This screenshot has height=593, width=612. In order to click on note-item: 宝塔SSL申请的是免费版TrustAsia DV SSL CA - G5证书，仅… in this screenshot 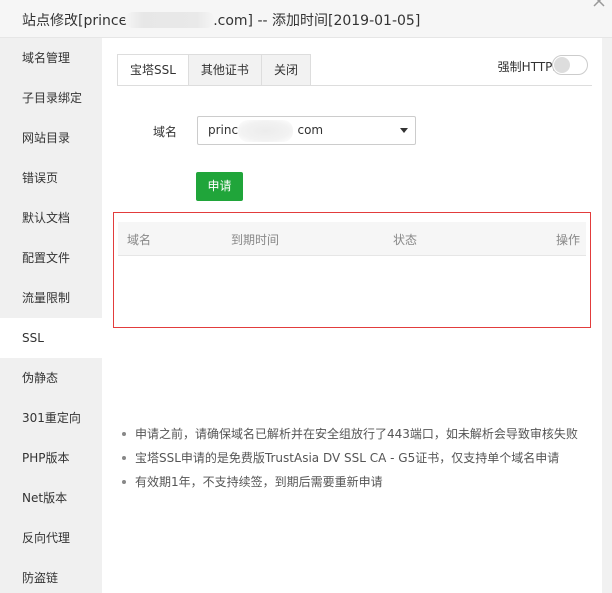, I will do `click(359, 458)`.